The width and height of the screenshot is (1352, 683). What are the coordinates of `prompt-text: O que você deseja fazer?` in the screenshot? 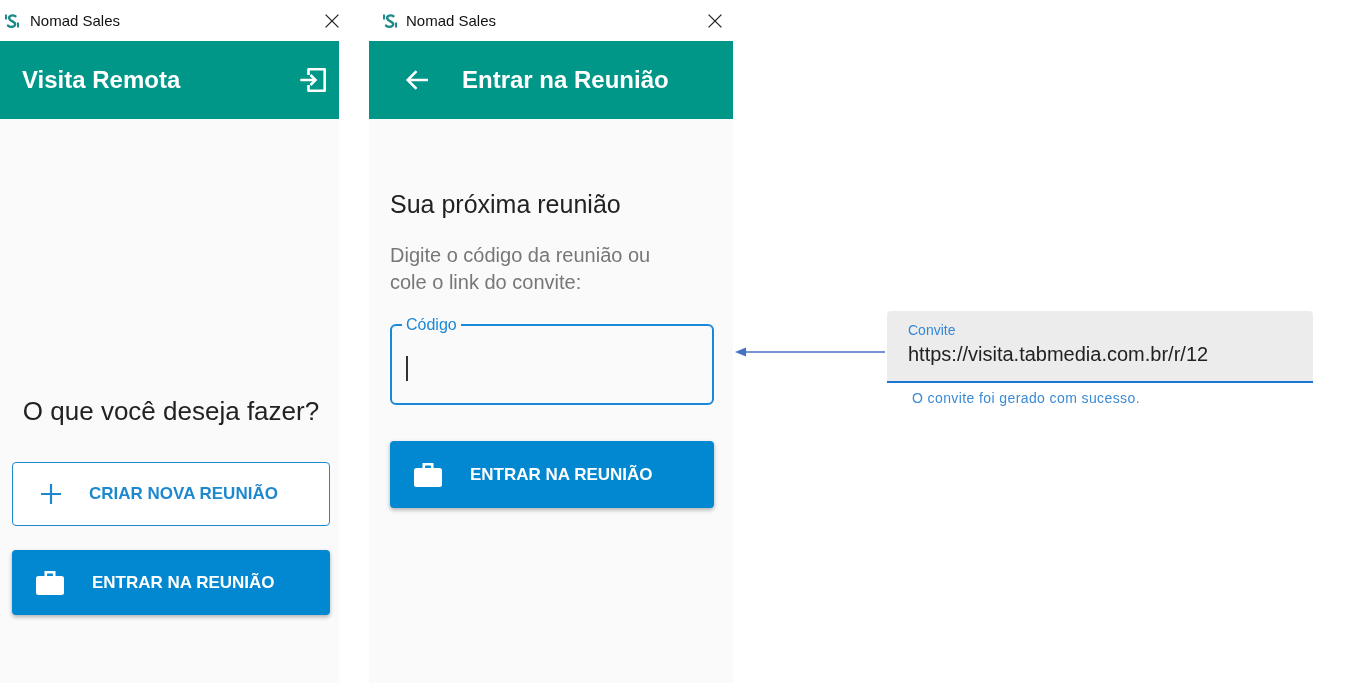 It's located at (171, 411).